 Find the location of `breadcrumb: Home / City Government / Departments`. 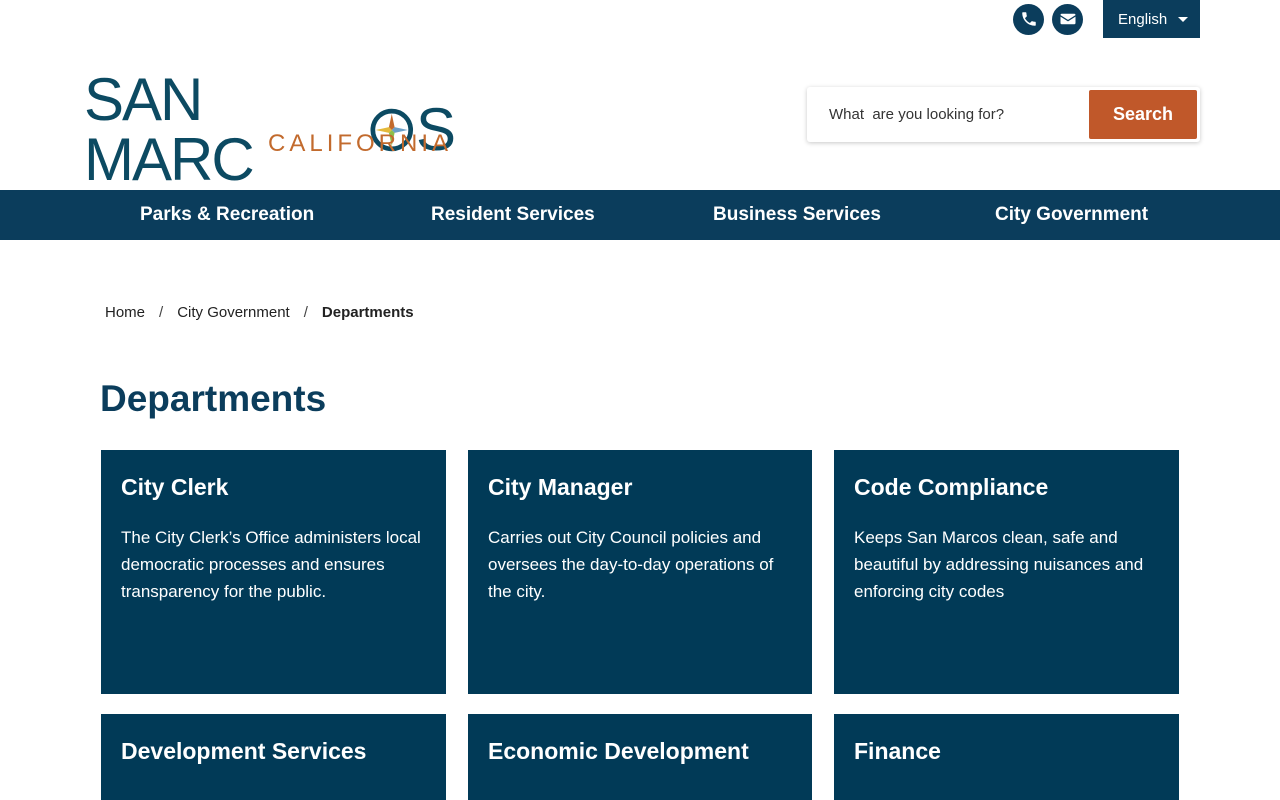

breadcrumb: Home / City Government / Departments is located at coordinates (259, 312).